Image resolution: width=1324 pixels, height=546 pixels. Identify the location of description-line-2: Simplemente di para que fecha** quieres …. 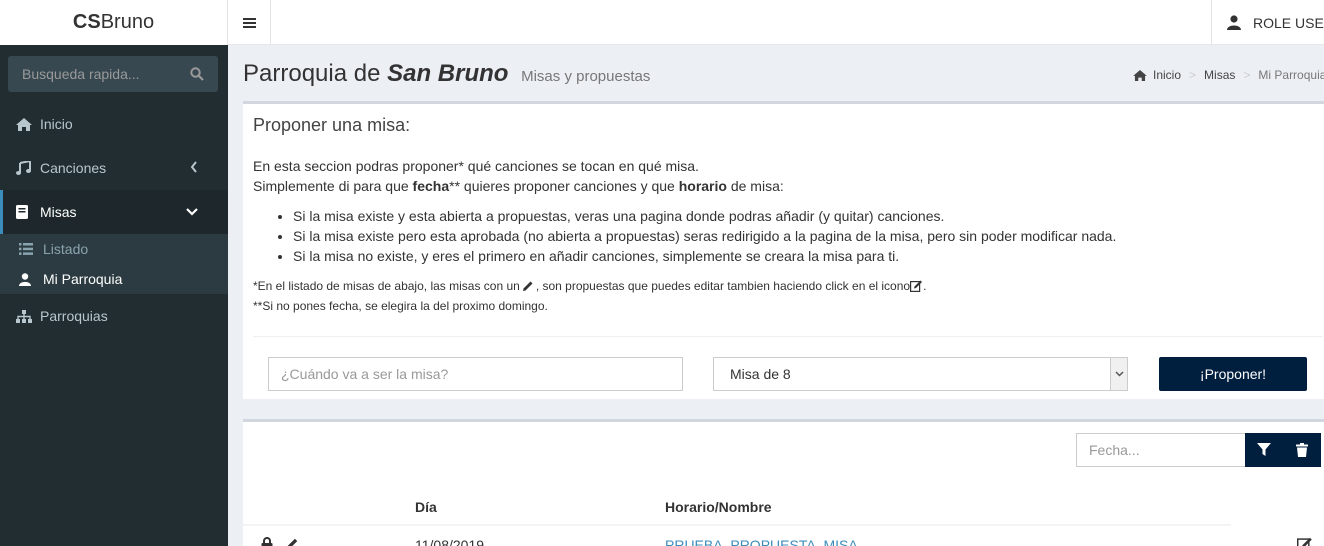
(518, 186).